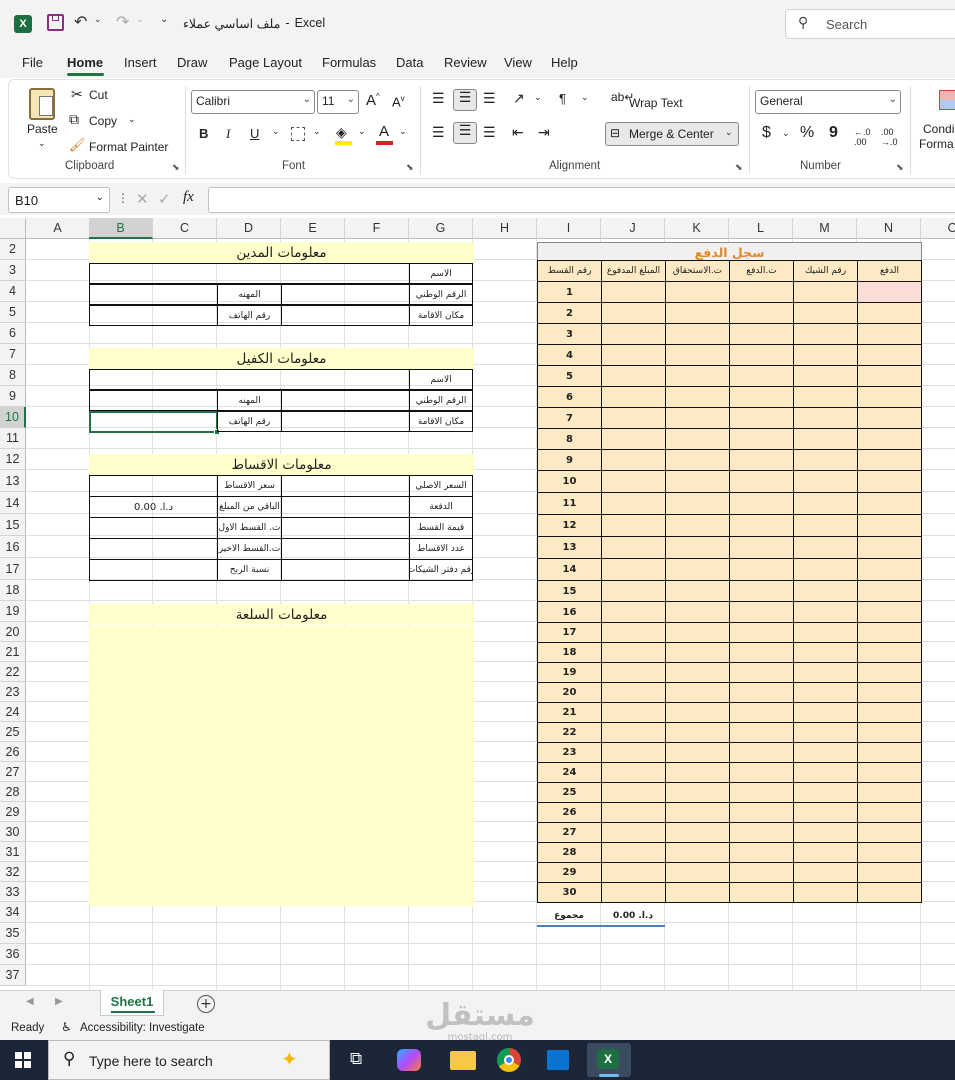  I want to click on tab-file: File, so click(32, 62).